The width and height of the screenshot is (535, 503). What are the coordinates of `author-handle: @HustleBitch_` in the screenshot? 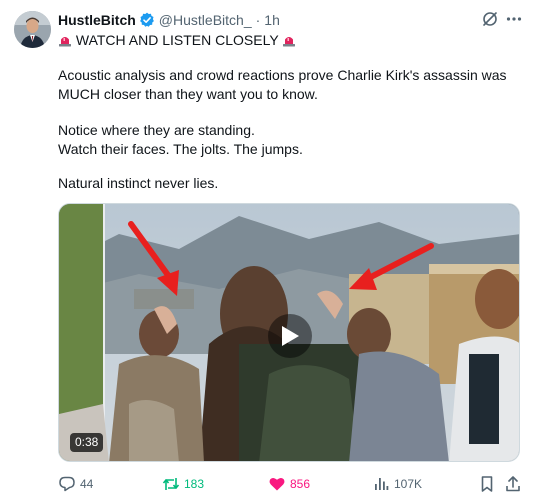 It's located at (205, 20).